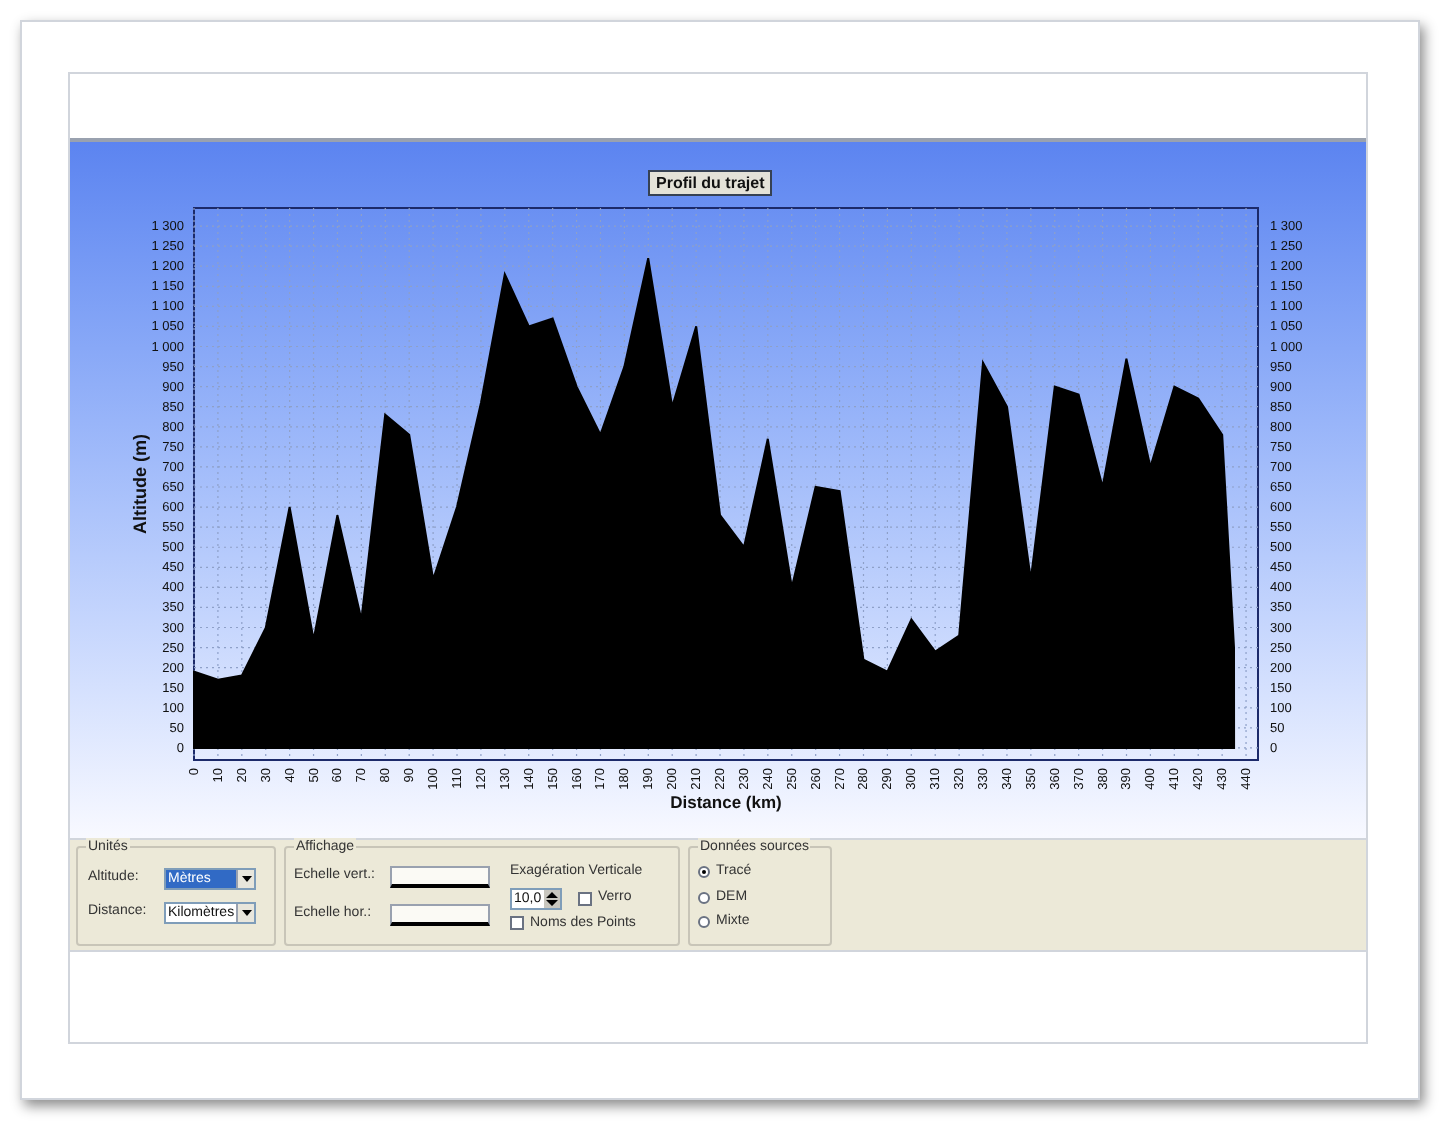  I want to click on spin-arrows-icon, so click(552, 898).